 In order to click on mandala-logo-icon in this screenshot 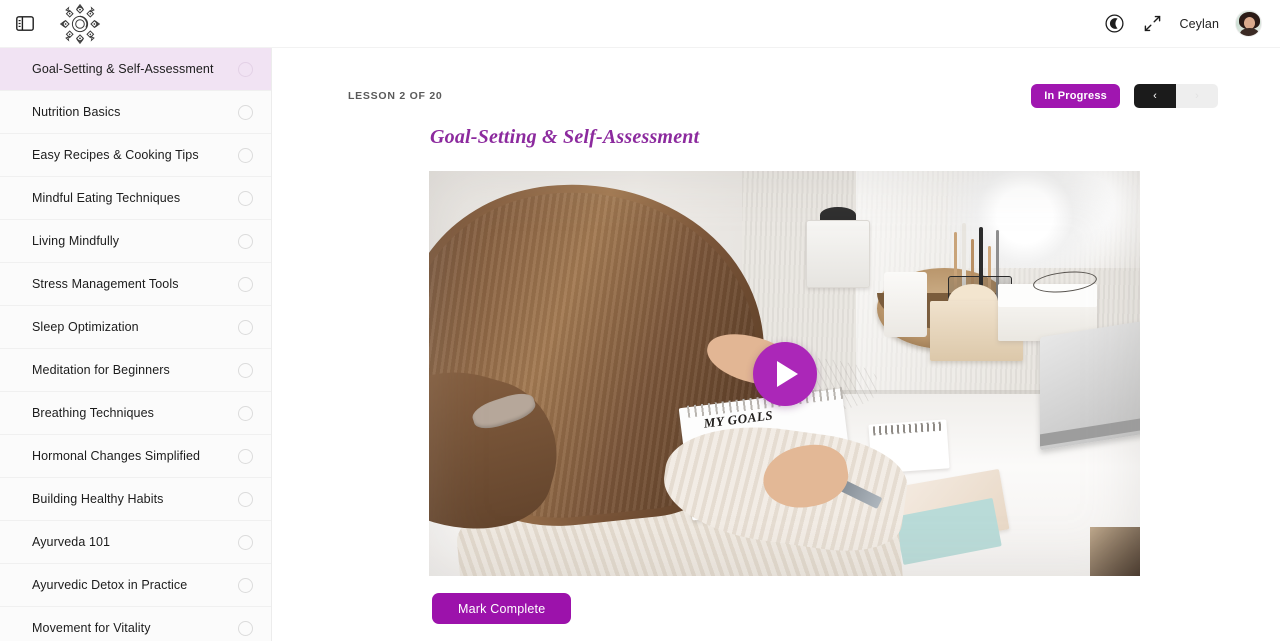, I will do `click(80, 24)`.